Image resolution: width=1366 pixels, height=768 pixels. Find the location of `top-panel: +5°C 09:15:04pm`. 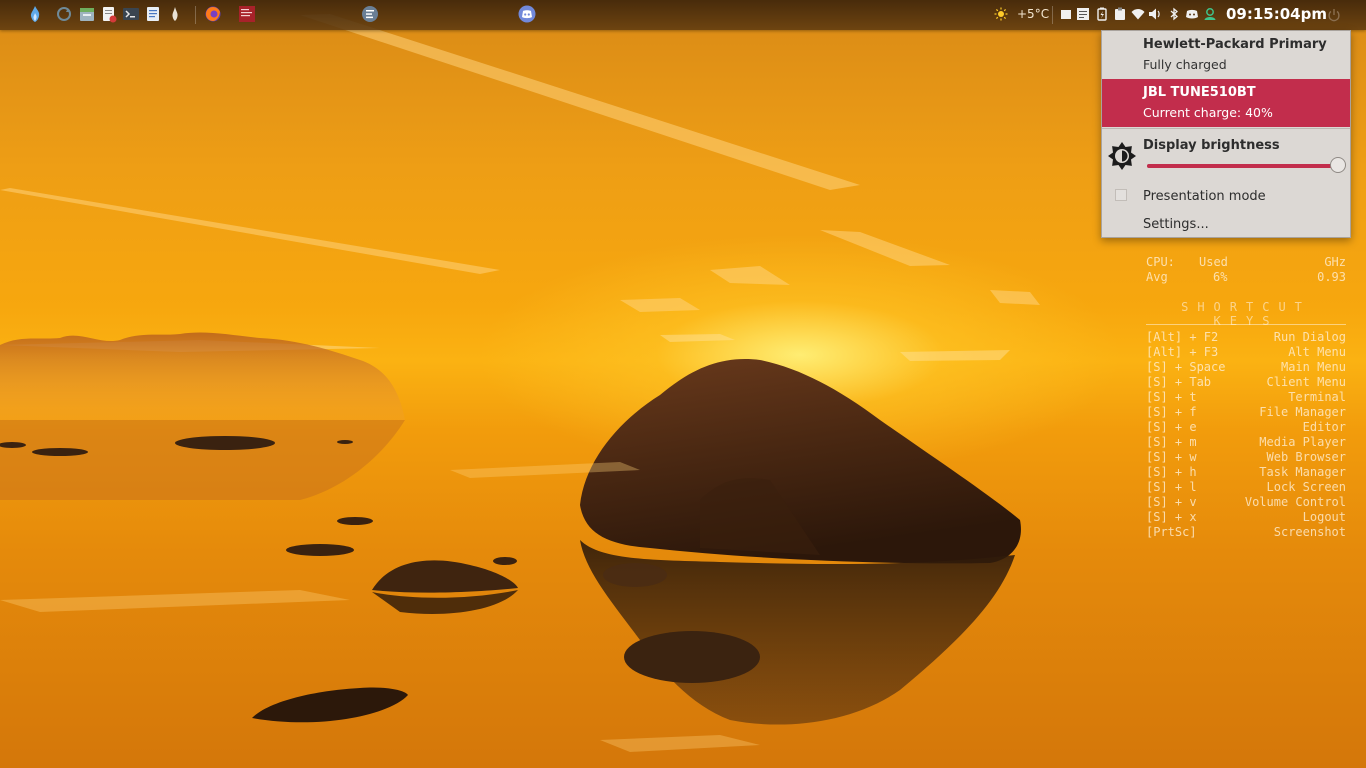

top-panel: +5°C 09:15:04pm is located at coordinates (683, 15).